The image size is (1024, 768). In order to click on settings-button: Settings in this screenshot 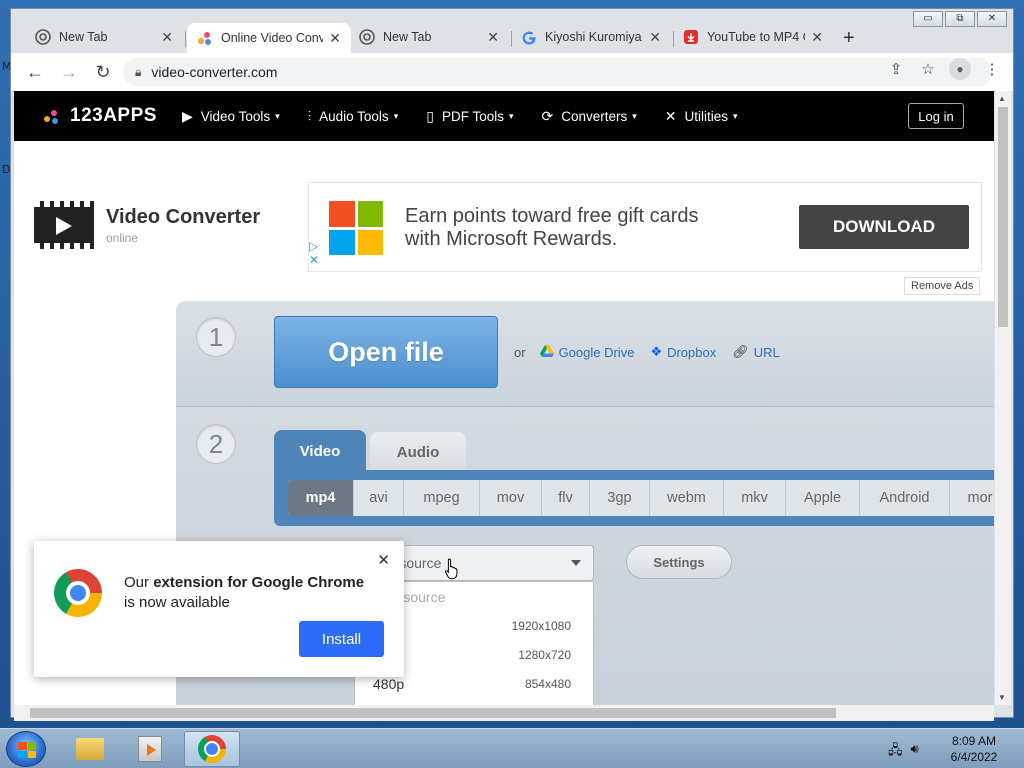, I will do `click(679, 562)`.